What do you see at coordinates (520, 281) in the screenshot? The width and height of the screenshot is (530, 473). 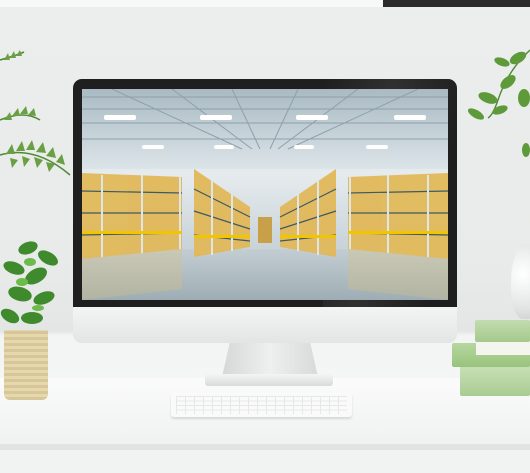 I see `white-vase` at bounding box center [520, 281].